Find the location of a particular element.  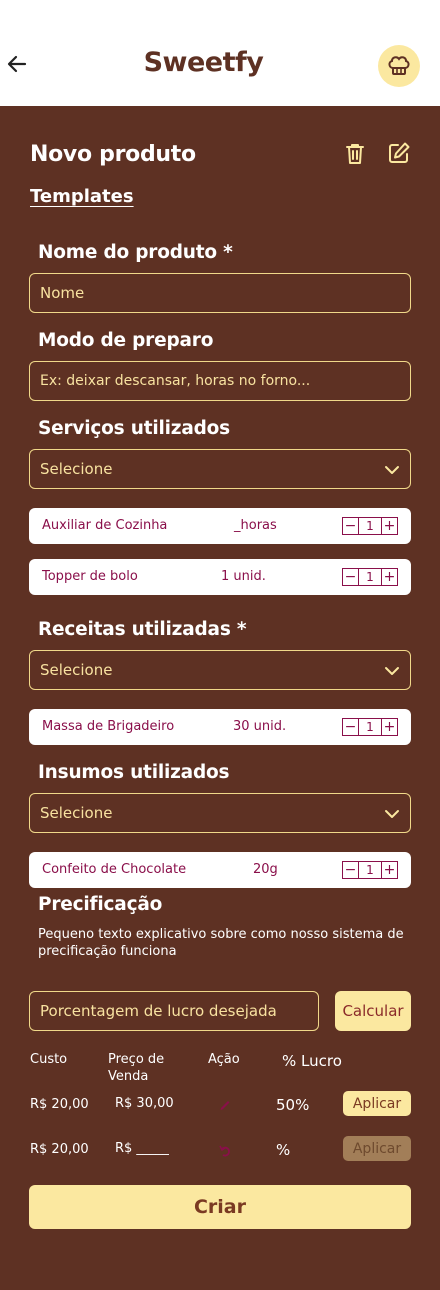

pencil-icon is located at coordinates (225, 1104).